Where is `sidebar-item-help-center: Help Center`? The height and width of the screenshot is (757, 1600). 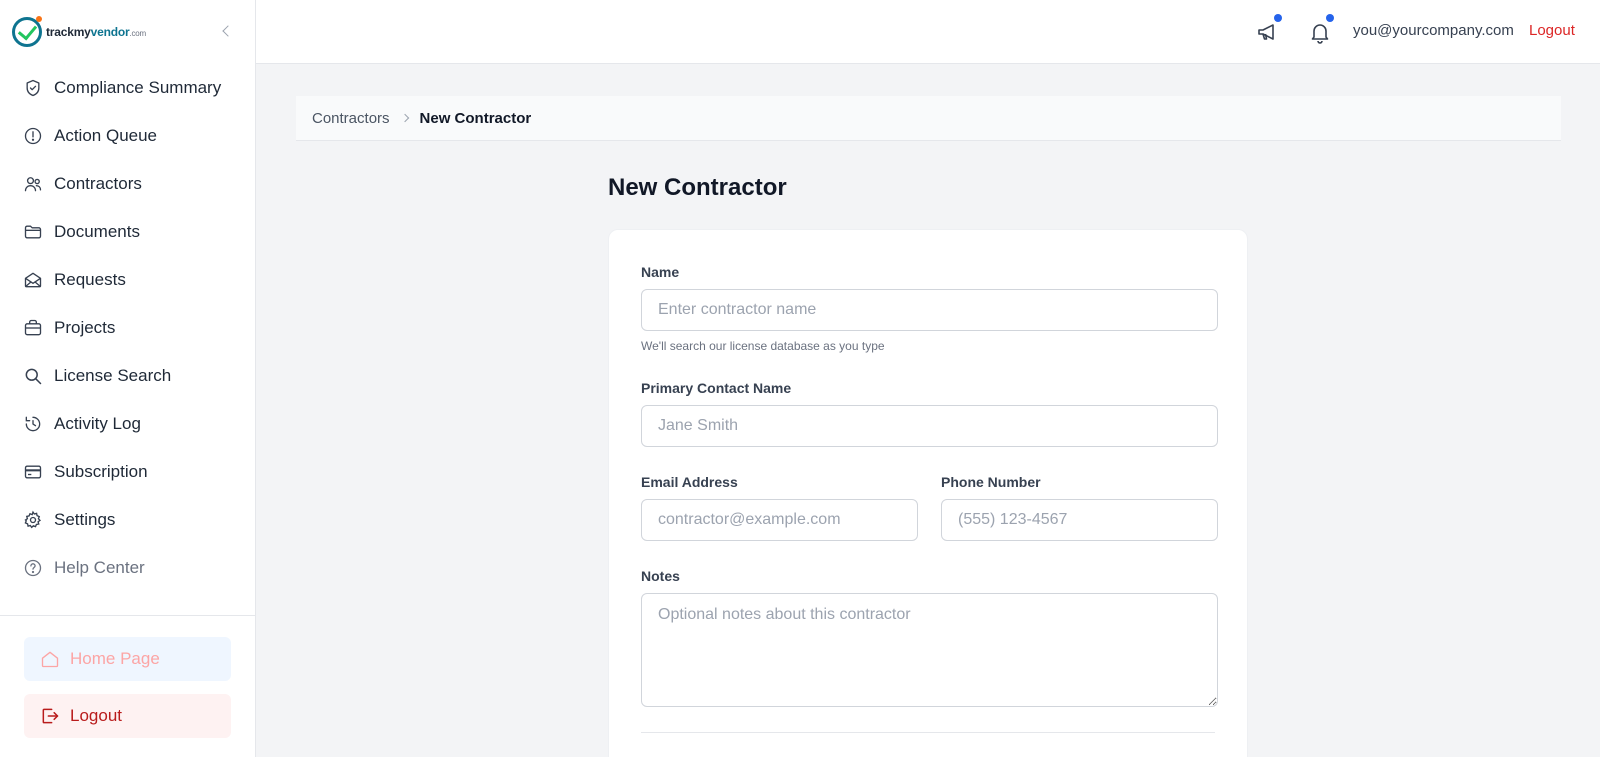
sidebar-item-help-center: Help Center is located at coordinates (127, 568).